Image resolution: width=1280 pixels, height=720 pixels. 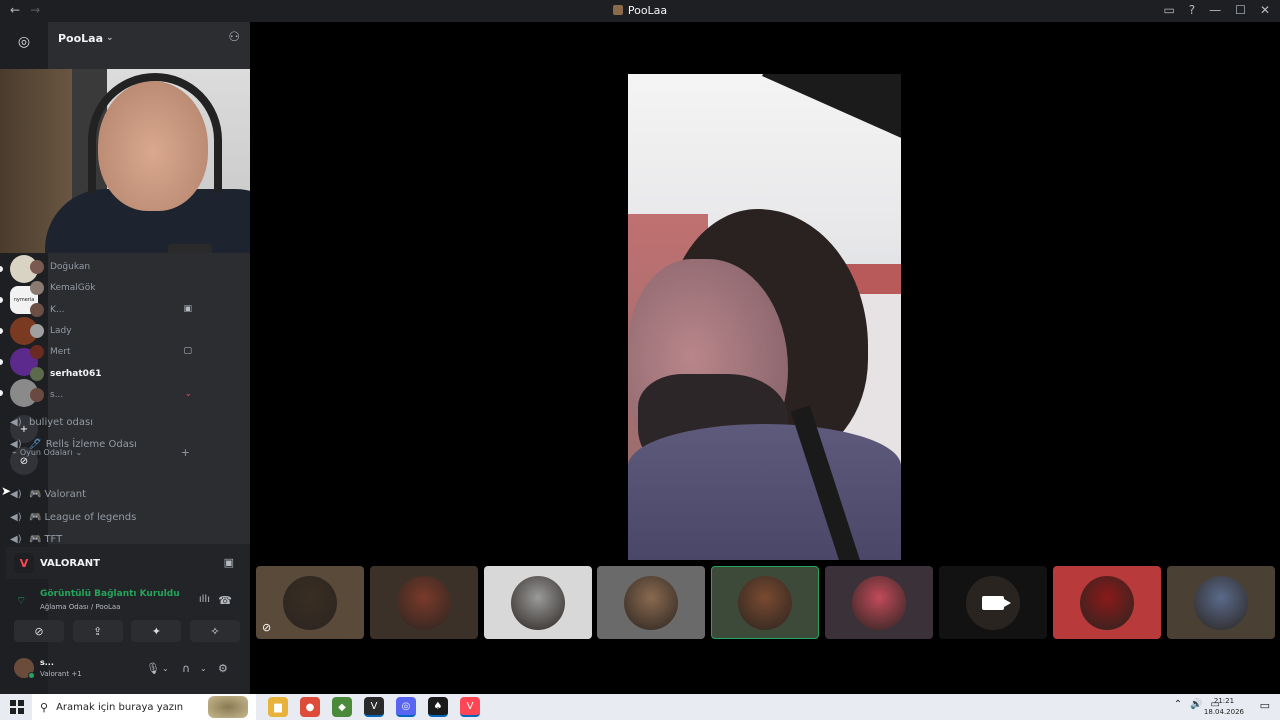 I want to click on maximize-button: ☐, so click(x=1240, y=10).